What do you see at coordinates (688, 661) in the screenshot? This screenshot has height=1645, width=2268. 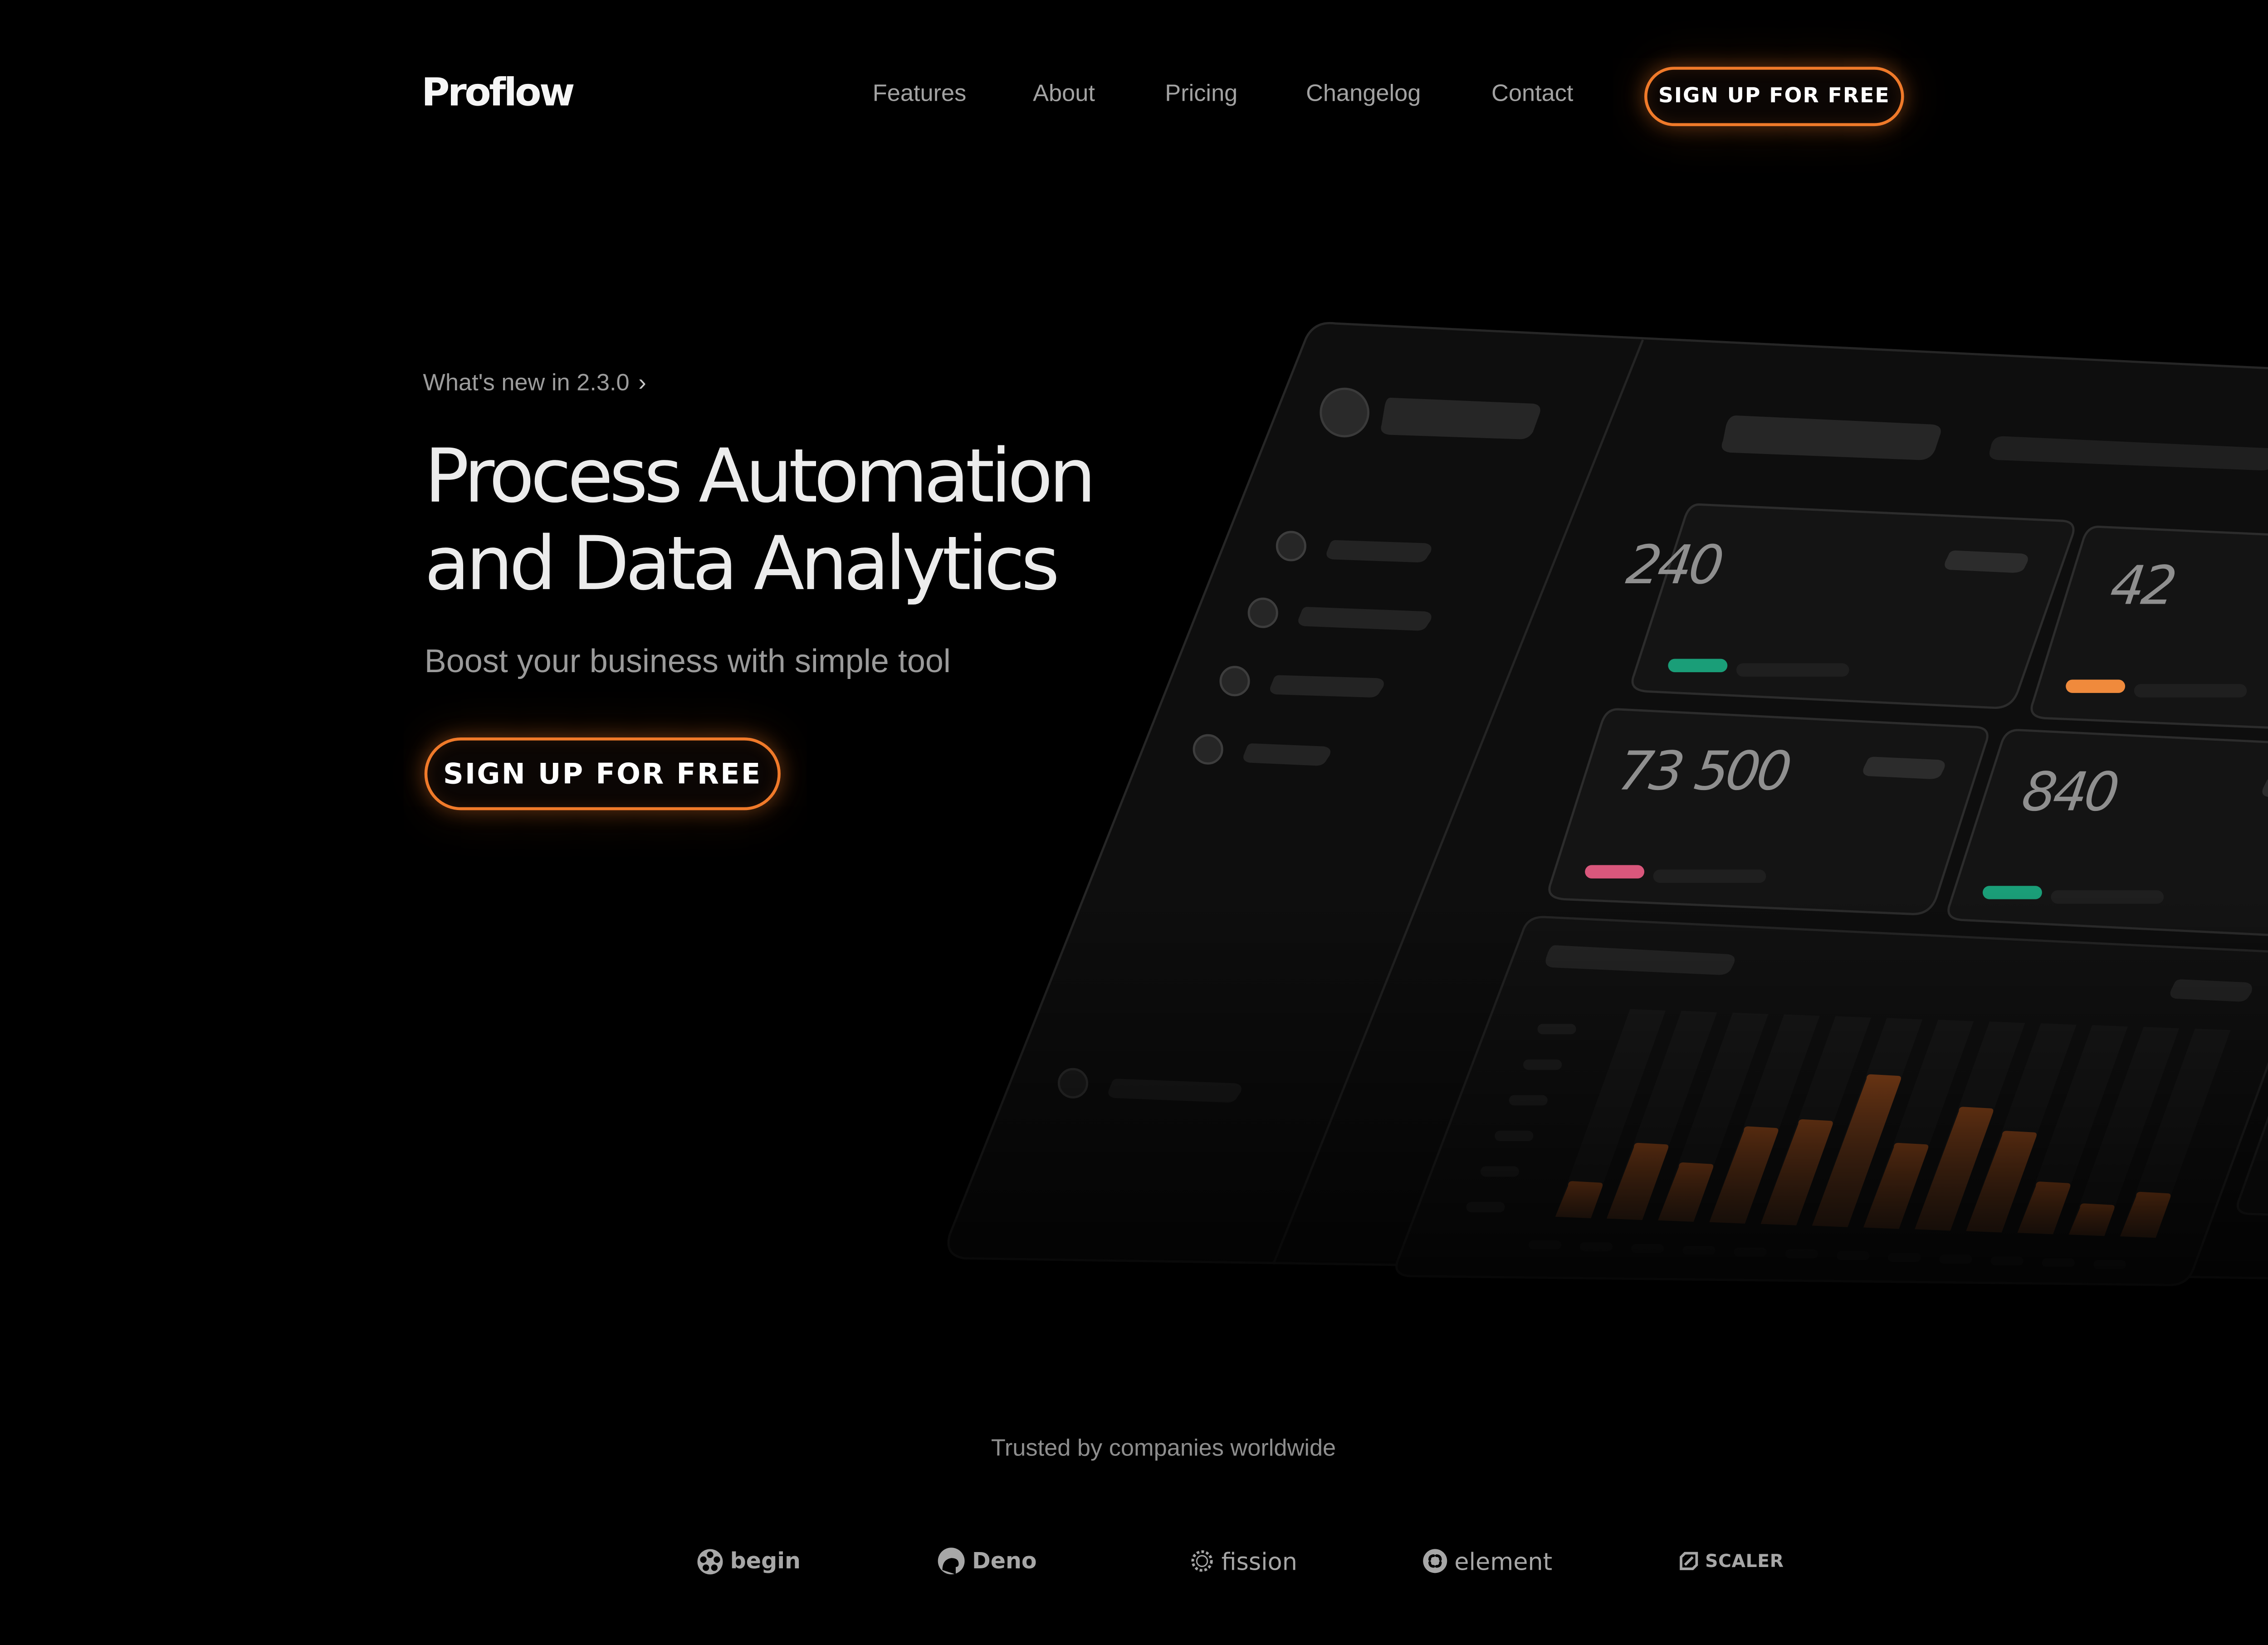 I see `hero-subtitle: Boost your business with simple tool` at bounding box center [688, 661].